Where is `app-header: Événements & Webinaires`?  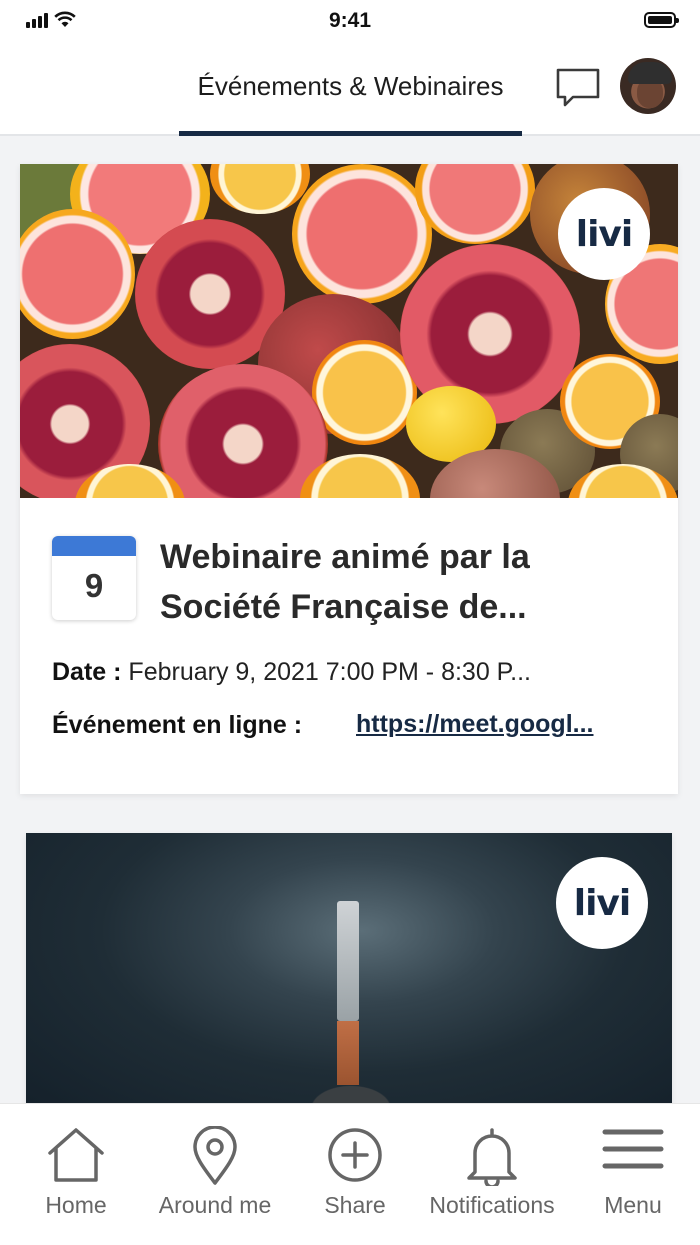
app-header: Événements & Webinaires is located at coordinates (350, 90).